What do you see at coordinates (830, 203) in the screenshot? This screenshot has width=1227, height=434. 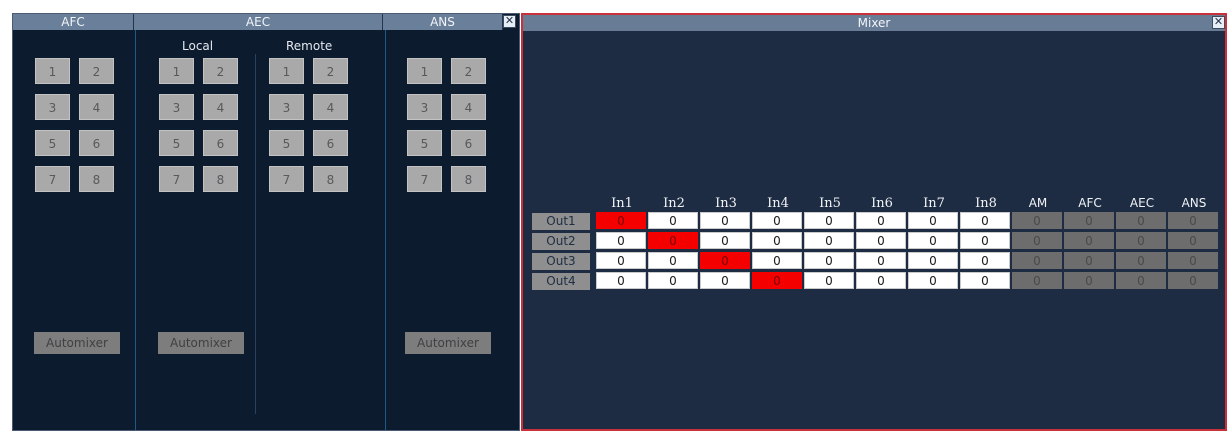 I see `column-header: In5` at bounding box center [830, 203].